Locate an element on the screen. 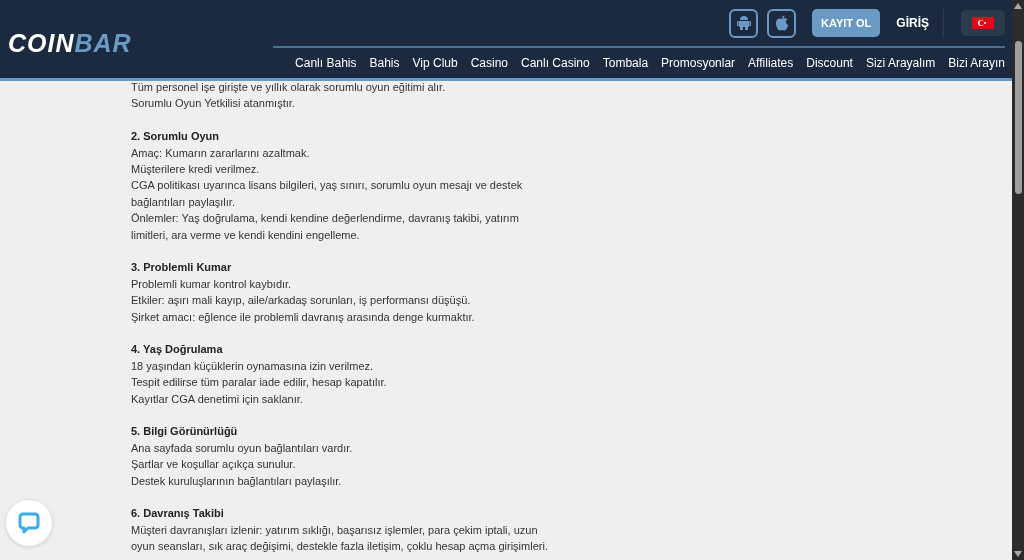 The image size is (1024, 560). scrollbar-thumb is located at coordinates (1018, 117).